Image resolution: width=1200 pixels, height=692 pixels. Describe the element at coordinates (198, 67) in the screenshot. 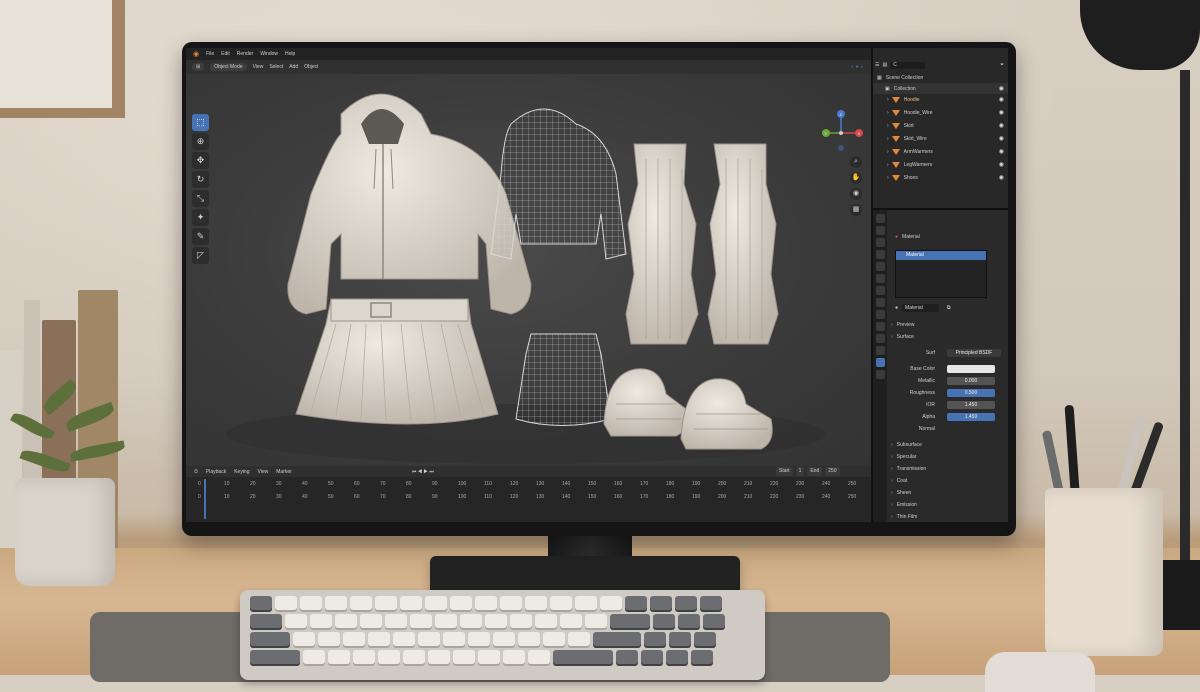

I see `editor-type-icon: ⊞` at that location.